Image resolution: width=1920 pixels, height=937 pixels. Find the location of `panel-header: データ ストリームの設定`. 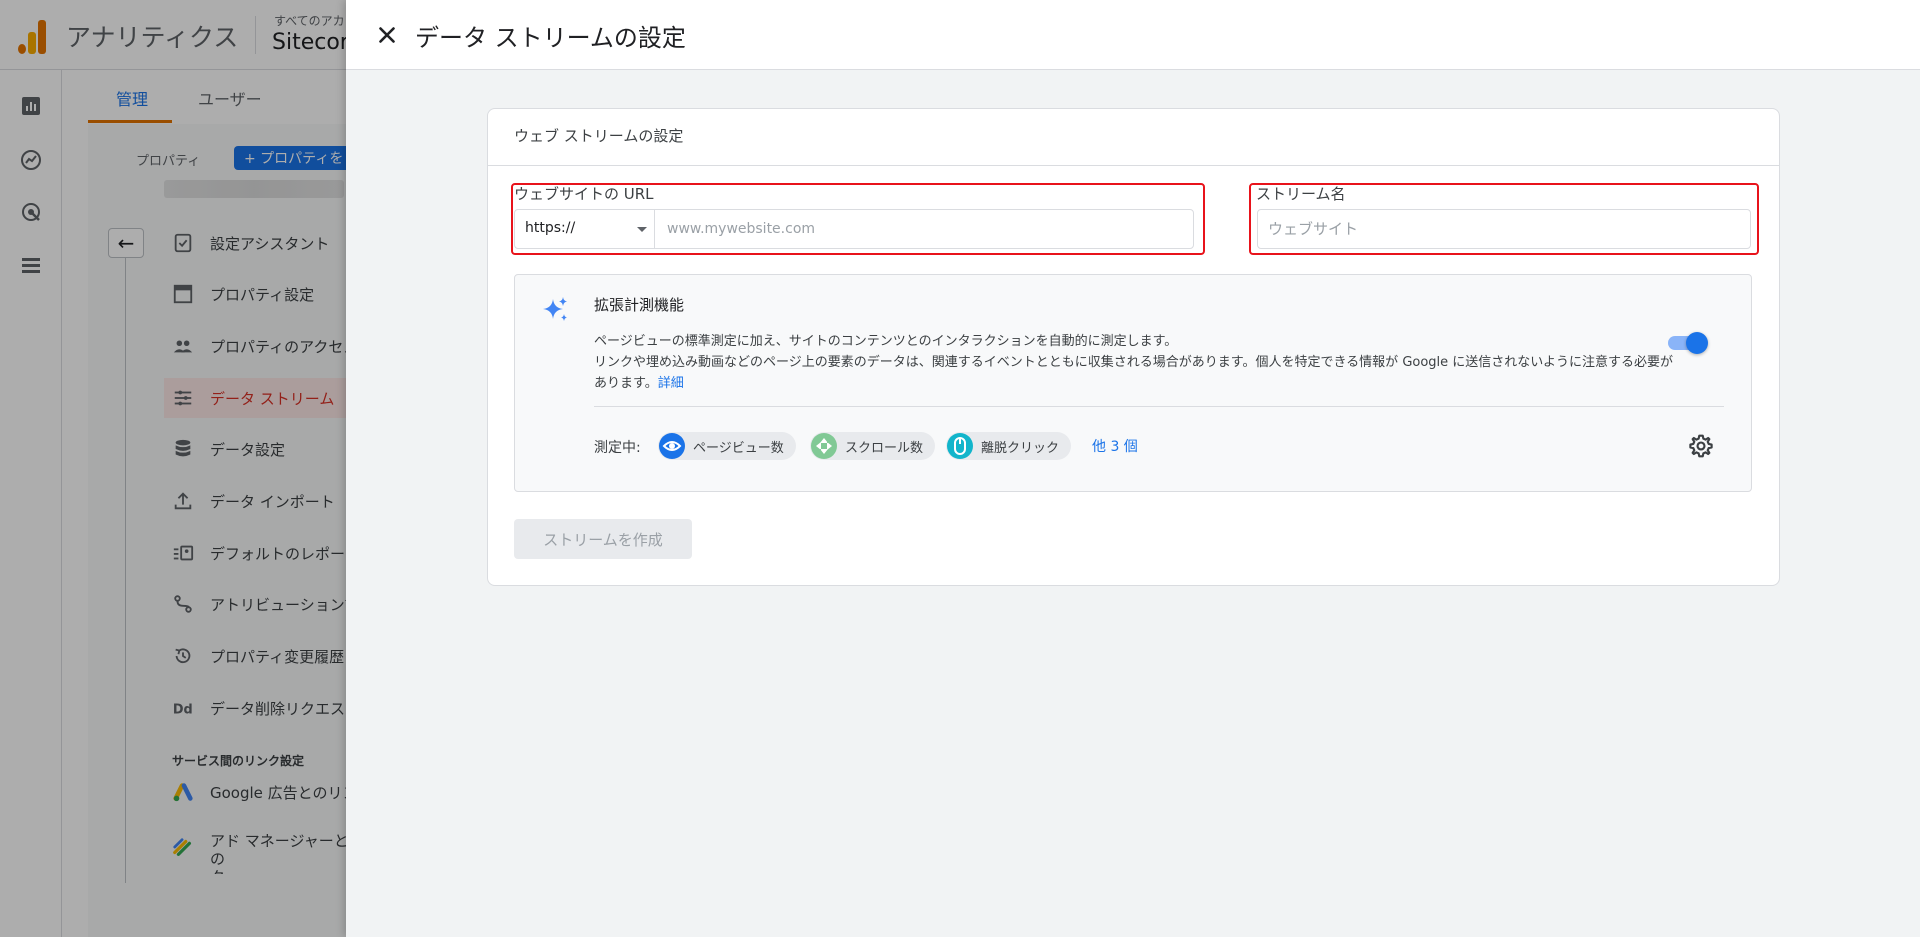

panel-header: データ ストリームの設定 is located at coordinates (1133, 35).